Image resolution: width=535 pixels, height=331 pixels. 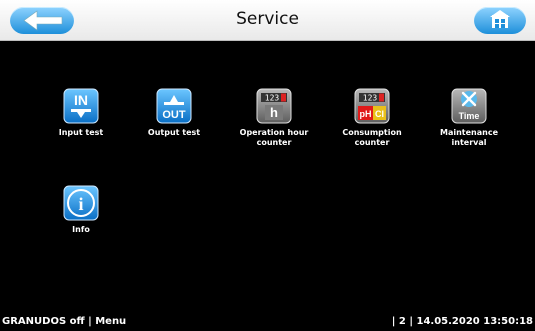 I want to click on svg-text: pH, so click(x=366, y=114).